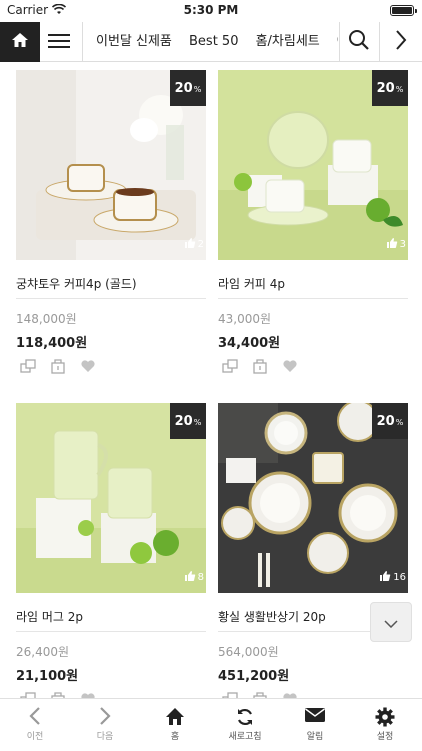 This screenshot has height=751, width=422. What do you see at coordinates (254, 676) in the screenshot?
I see `sale-price: 451,200원` at bounding box center [254, 676].